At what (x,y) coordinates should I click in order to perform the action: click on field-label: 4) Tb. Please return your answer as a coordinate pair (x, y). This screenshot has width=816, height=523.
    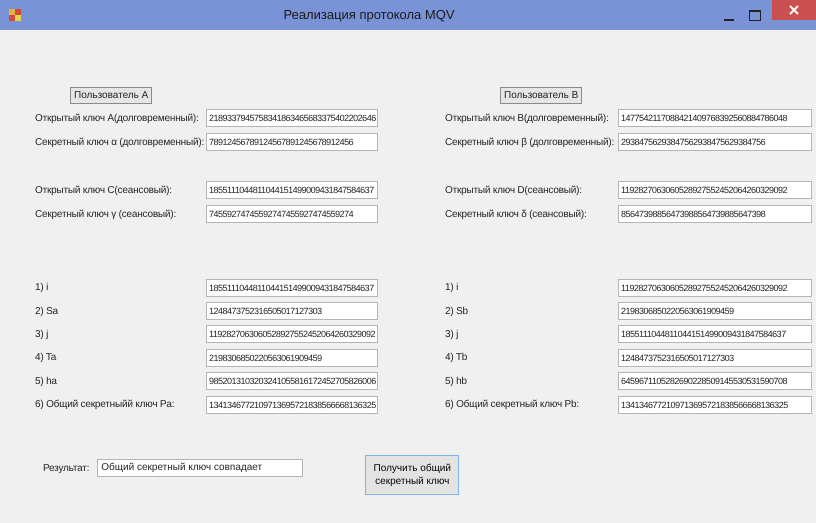
    Looking at the image, I should click on (456, 358).